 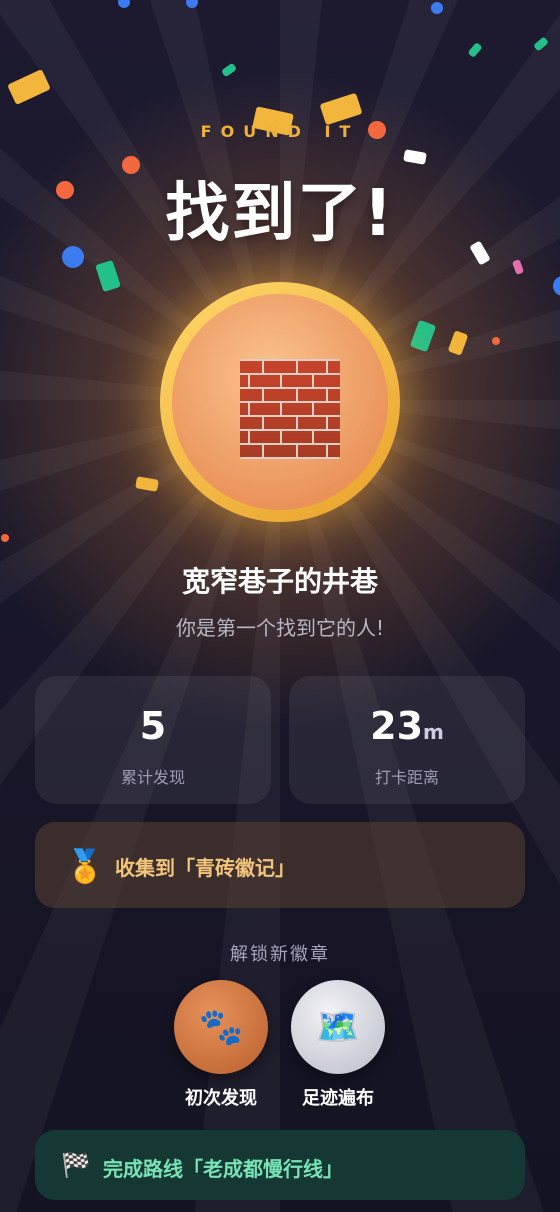 I want to click on stat-card-distance: 23m 打卡距离, so click(x=407, y=740).